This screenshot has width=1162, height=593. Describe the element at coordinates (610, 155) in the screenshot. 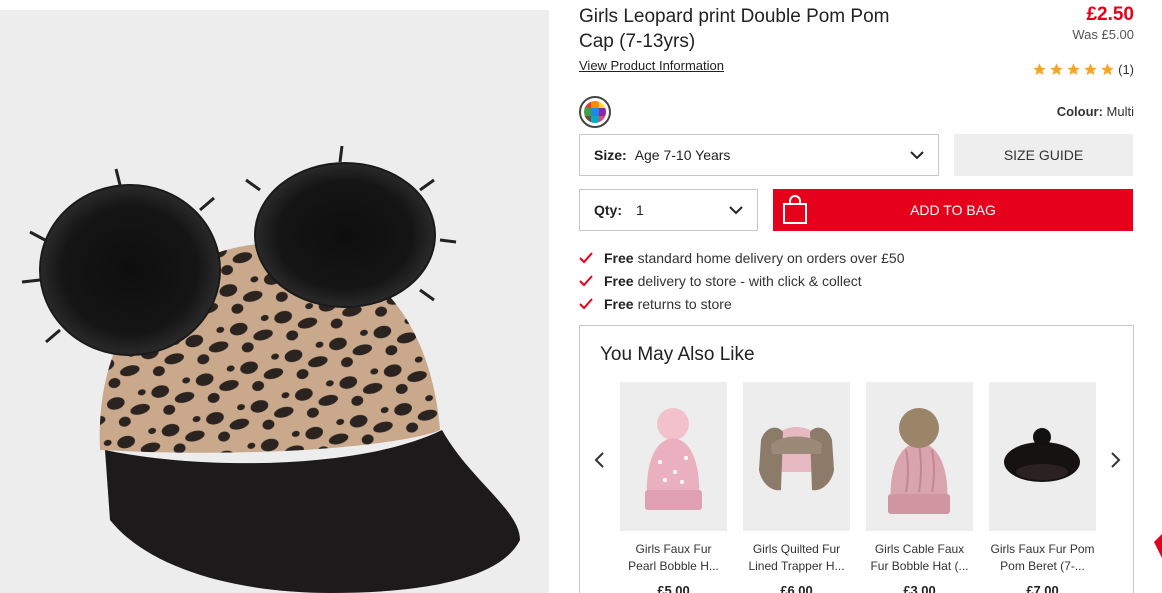

I see `size-label: Size:` at that location.